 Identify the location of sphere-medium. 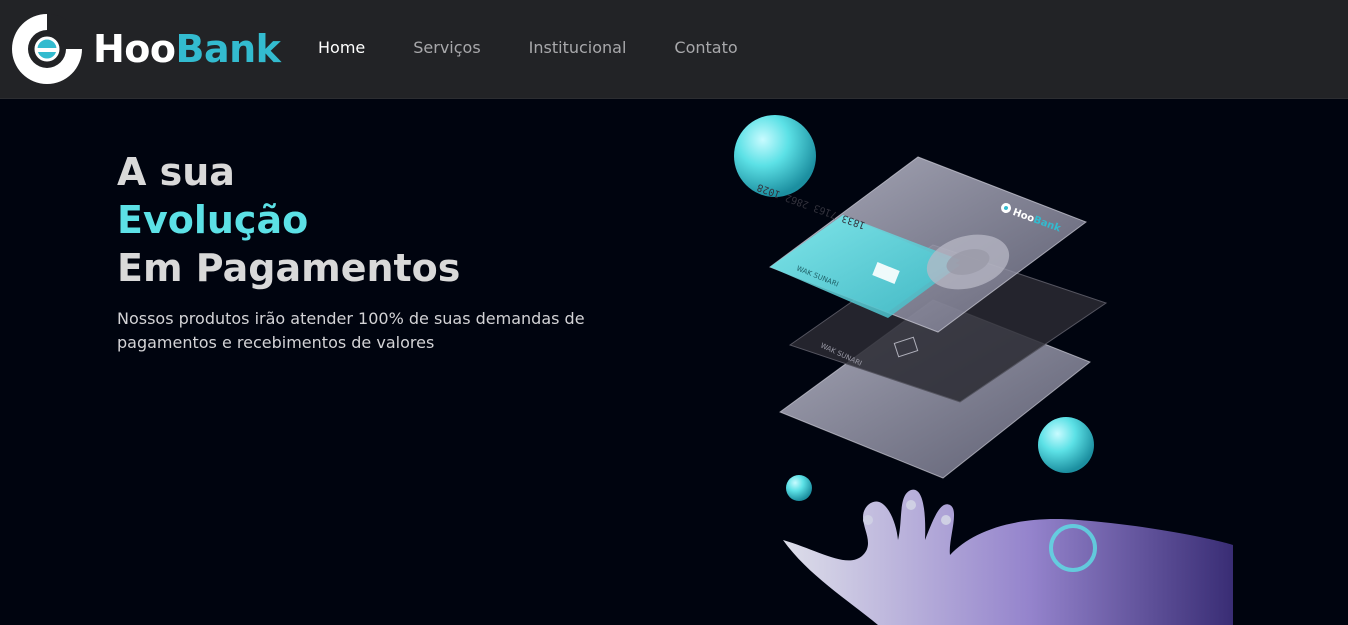
(1066, 445).